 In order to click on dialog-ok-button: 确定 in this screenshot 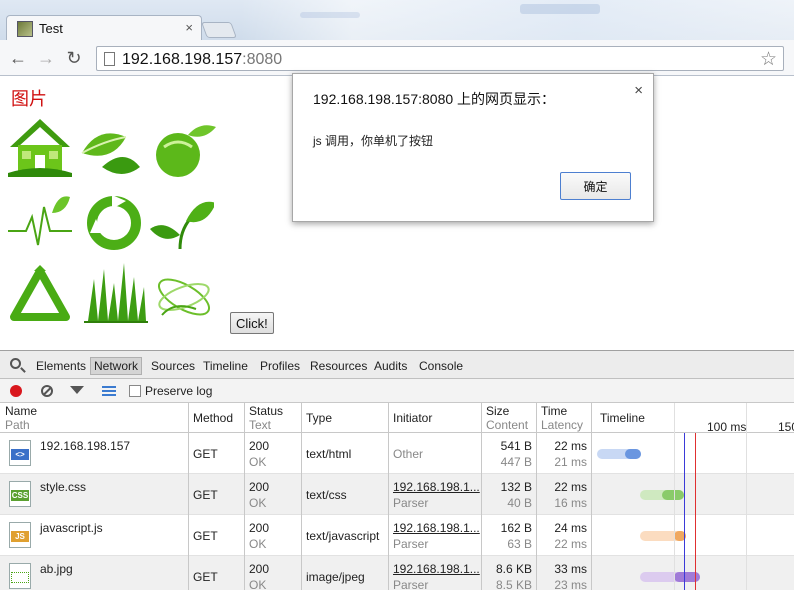, I will do `click(595, 186)`.